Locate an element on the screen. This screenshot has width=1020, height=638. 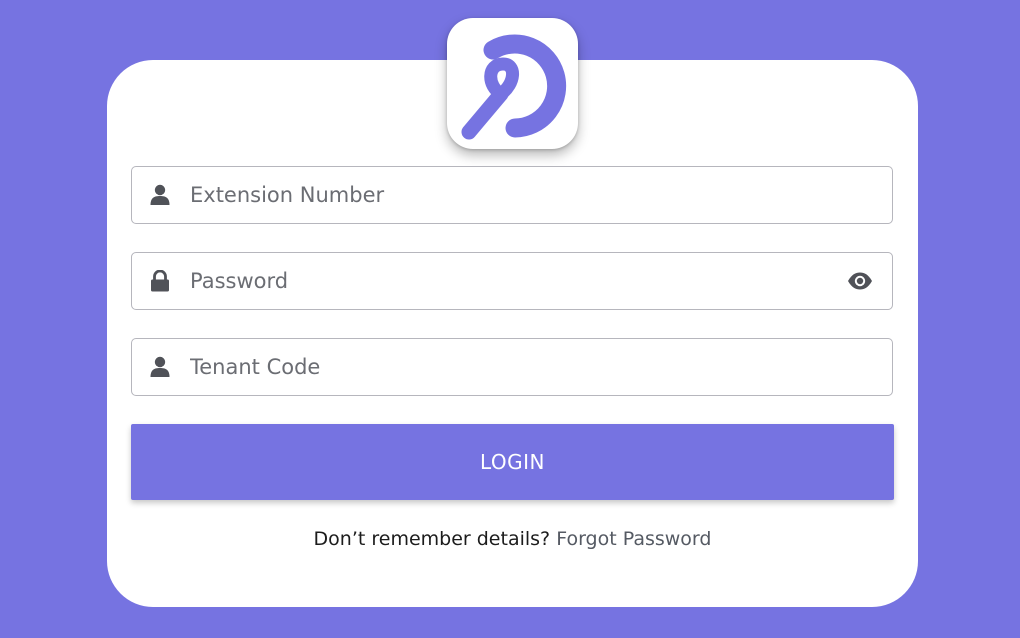
forgot-password-prompt: Don’t remember details? is located at coordinates (432, 539).